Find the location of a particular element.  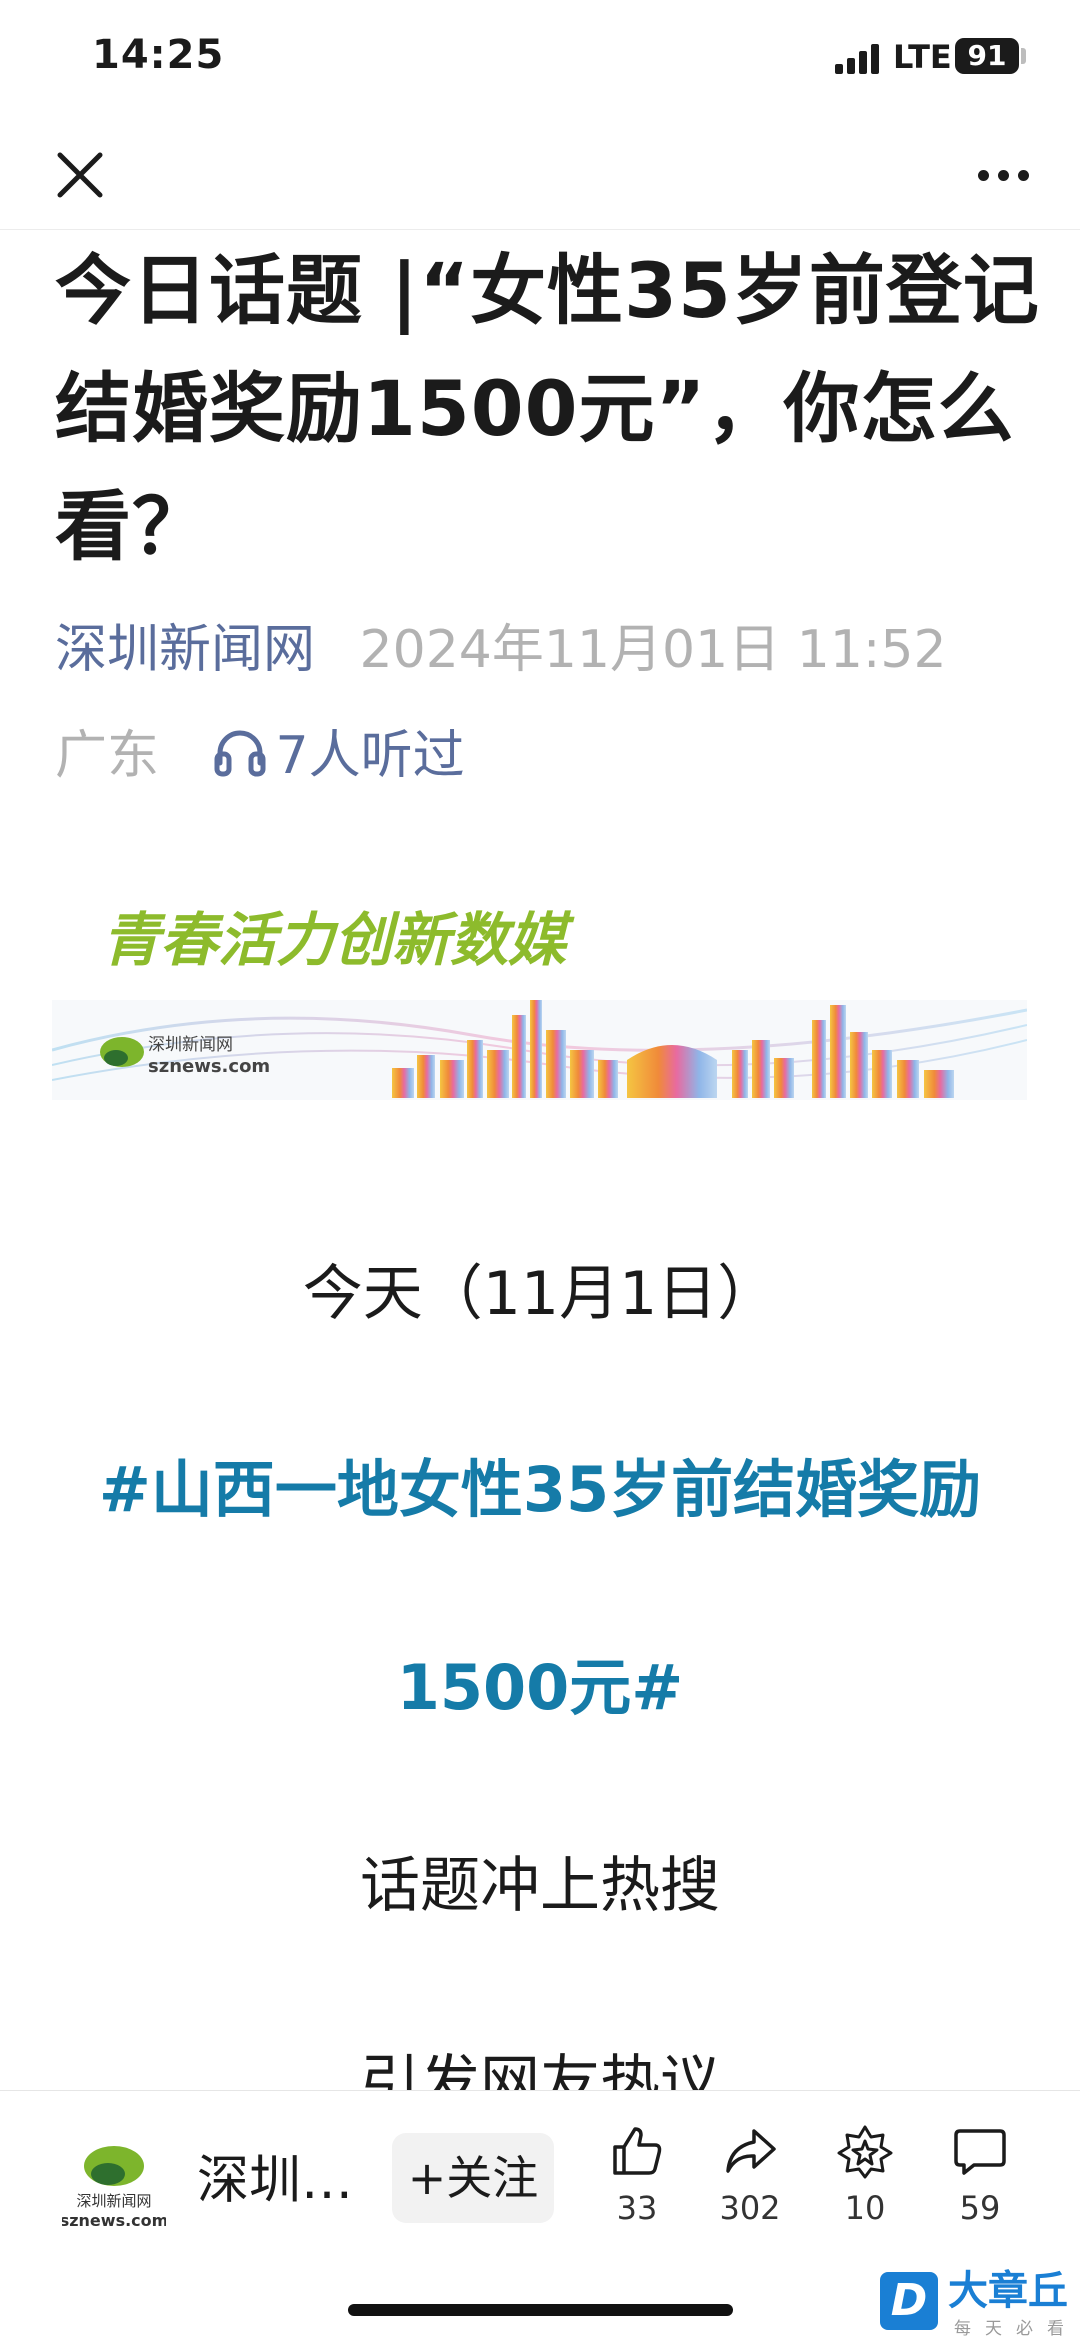

banner-logo-text: 深圳新闻网 is located at coordinates (190, 1045).